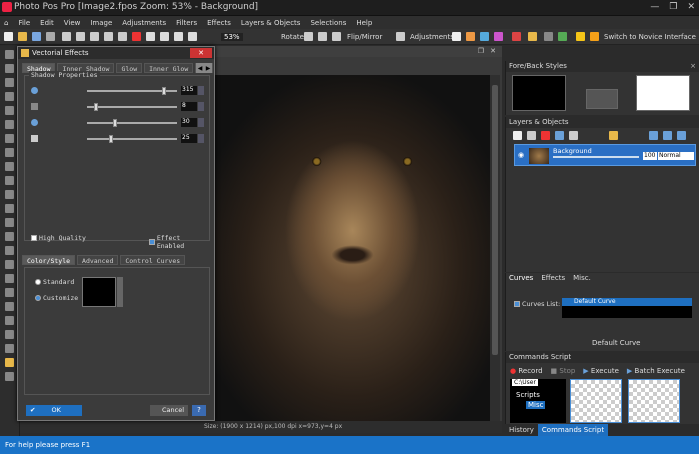 Image resolution: width=699 pixels, height=454 pixels. I want to click on fill-tool-icon, so click(9, 278).